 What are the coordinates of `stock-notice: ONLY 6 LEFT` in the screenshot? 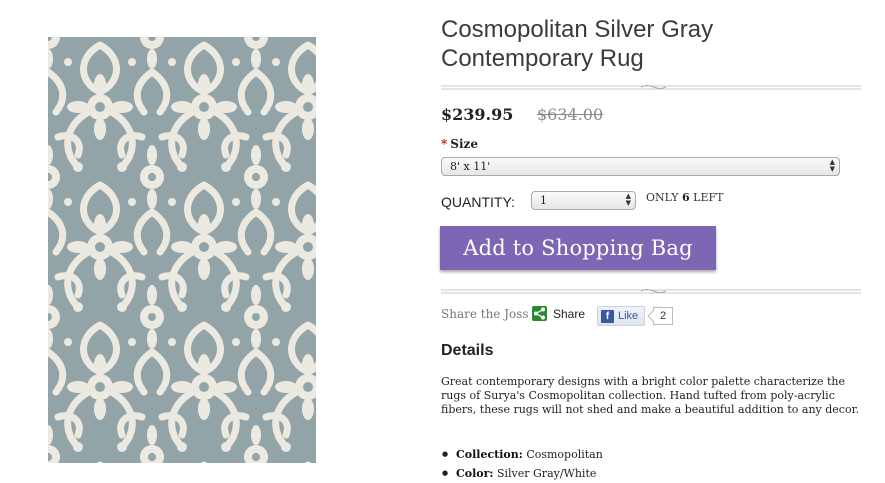 It's located at (684, 197).